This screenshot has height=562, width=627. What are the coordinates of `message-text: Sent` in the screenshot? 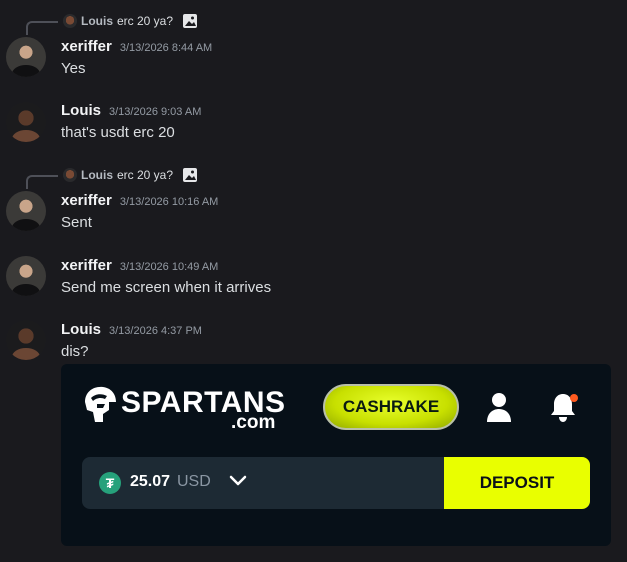 It's located at (76, 222).